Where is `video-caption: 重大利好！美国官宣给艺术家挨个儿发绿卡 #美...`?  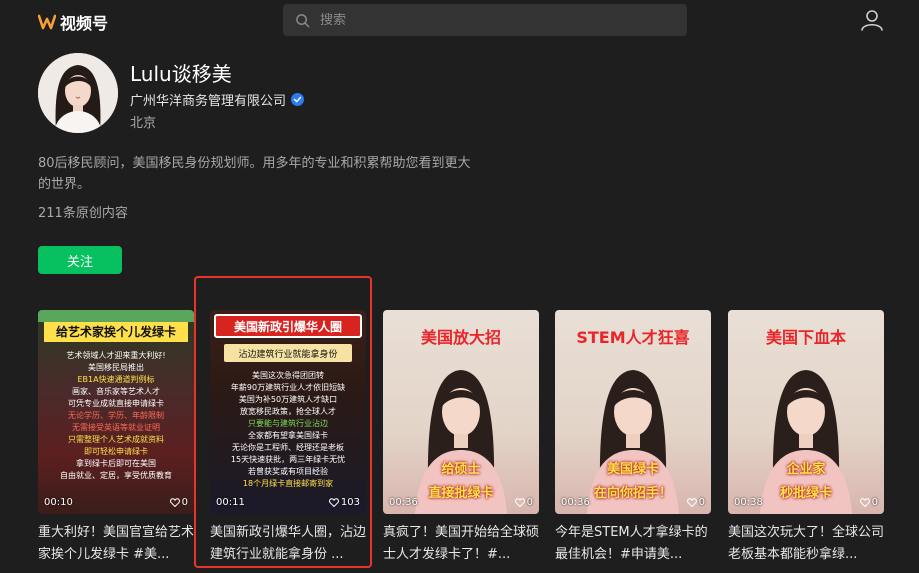 video-caption: 重大利好！美国官宣给艺术家挨个儿发绿卡 #美... is located at coordinates (116, 544).